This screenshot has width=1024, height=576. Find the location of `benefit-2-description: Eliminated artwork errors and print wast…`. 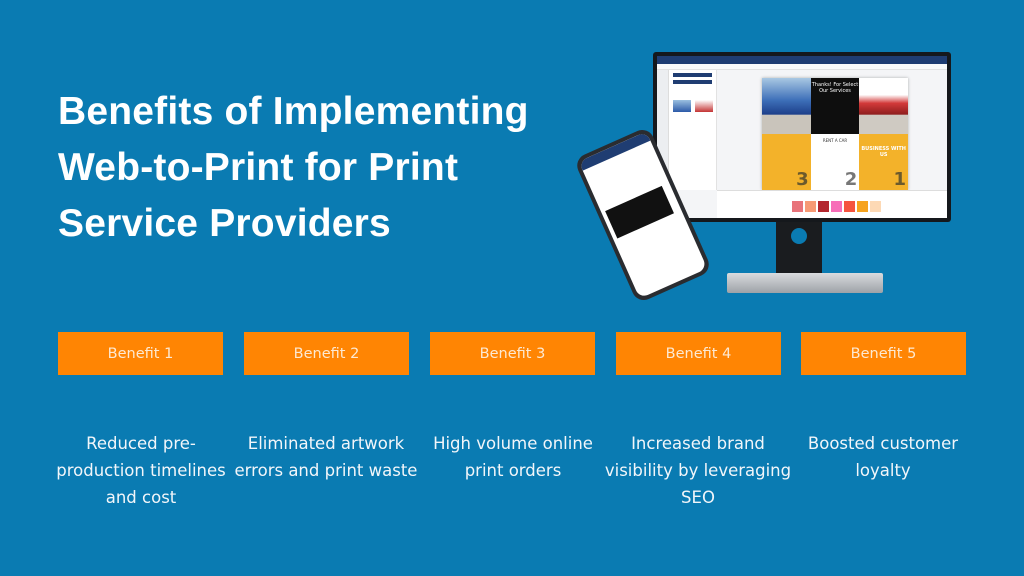

benefit-2-description: Eliminated artwork errors and print wast… is located at coordinates (326, 457).